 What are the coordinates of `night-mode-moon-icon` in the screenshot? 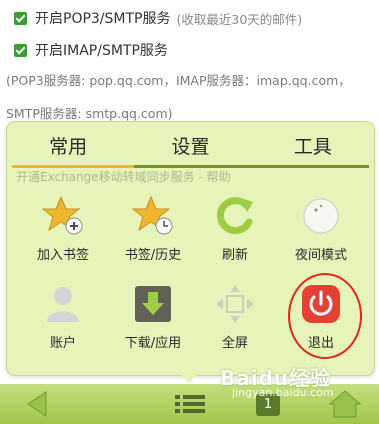 It's located at (321, 216).